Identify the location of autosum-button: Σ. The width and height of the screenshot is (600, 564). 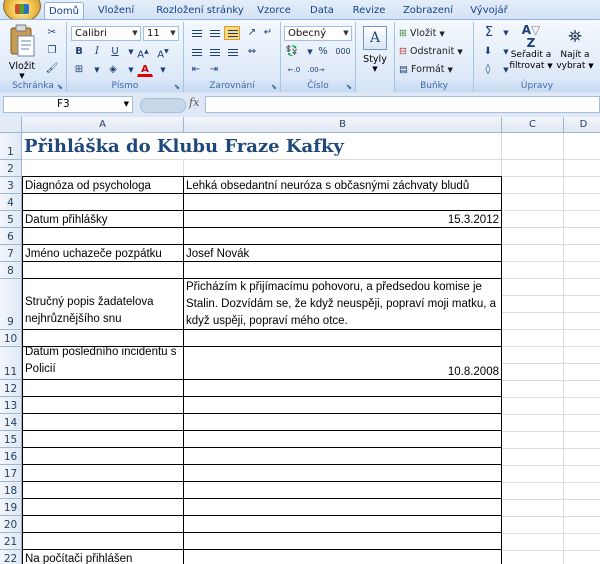
(489, 33).